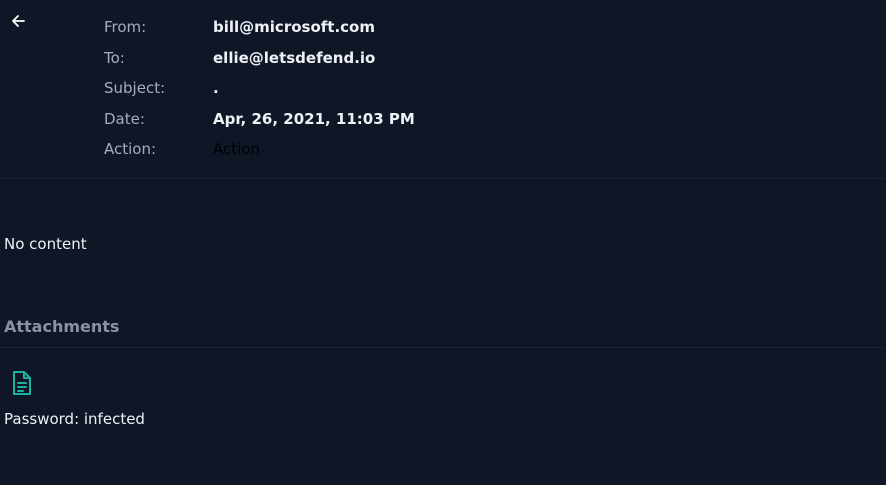 The width and height of the screenshot is (886, 485). What do you see at coordinates (236, 149) in the screenshot?
I see `action-value: Action` at bounding box center [236, 149].